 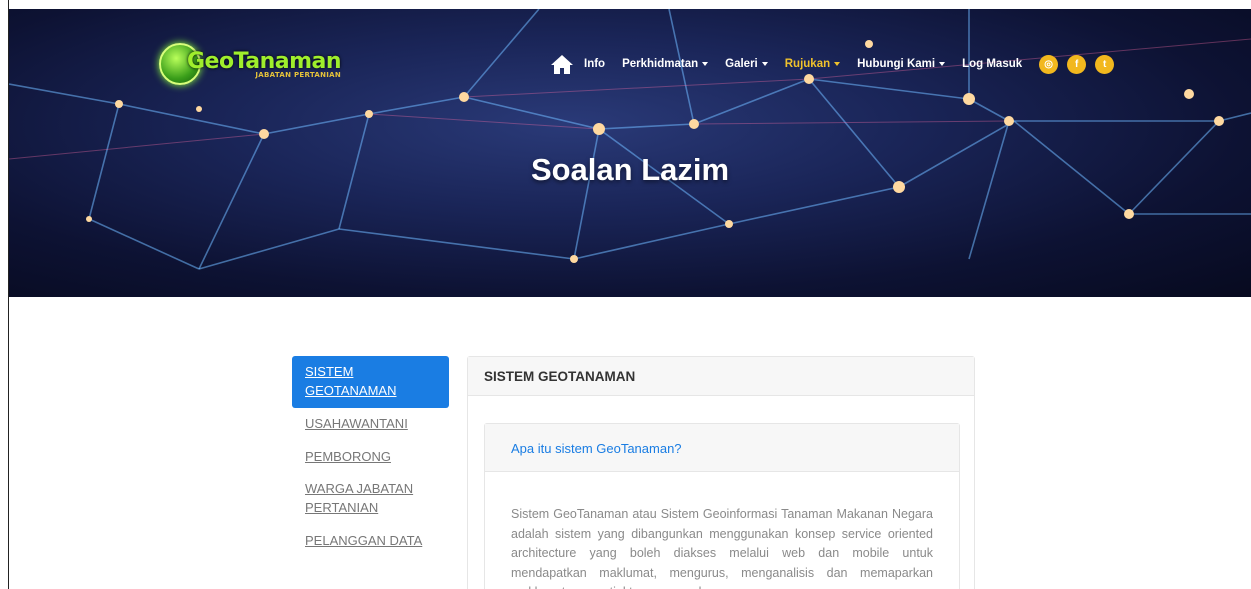 What do you see at coordinates (370, 382) in the screenshot?
I see `sidebar-item-sistem-geotanaman: SISTEM GEOTANAMAN` at bounding box center [370, 382].